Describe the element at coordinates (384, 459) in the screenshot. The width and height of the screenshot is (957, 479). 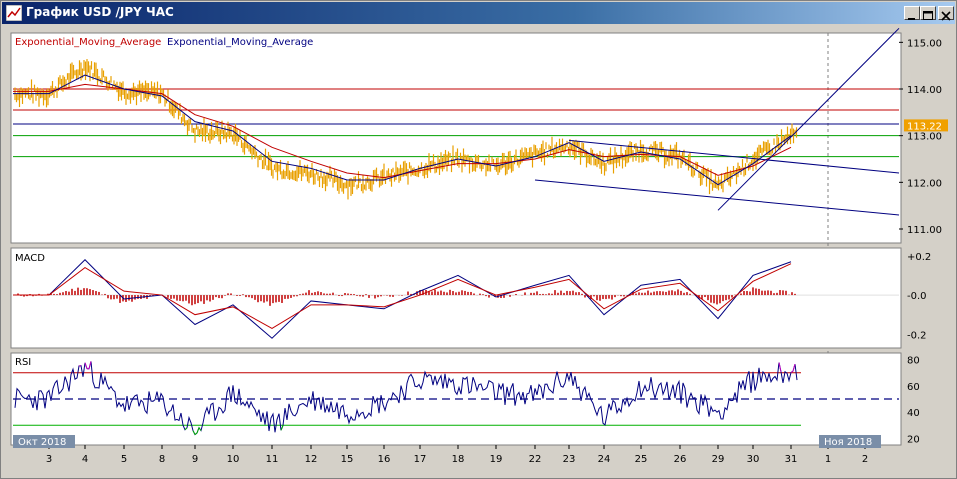
I see `time-tick-label: 16` at that location.